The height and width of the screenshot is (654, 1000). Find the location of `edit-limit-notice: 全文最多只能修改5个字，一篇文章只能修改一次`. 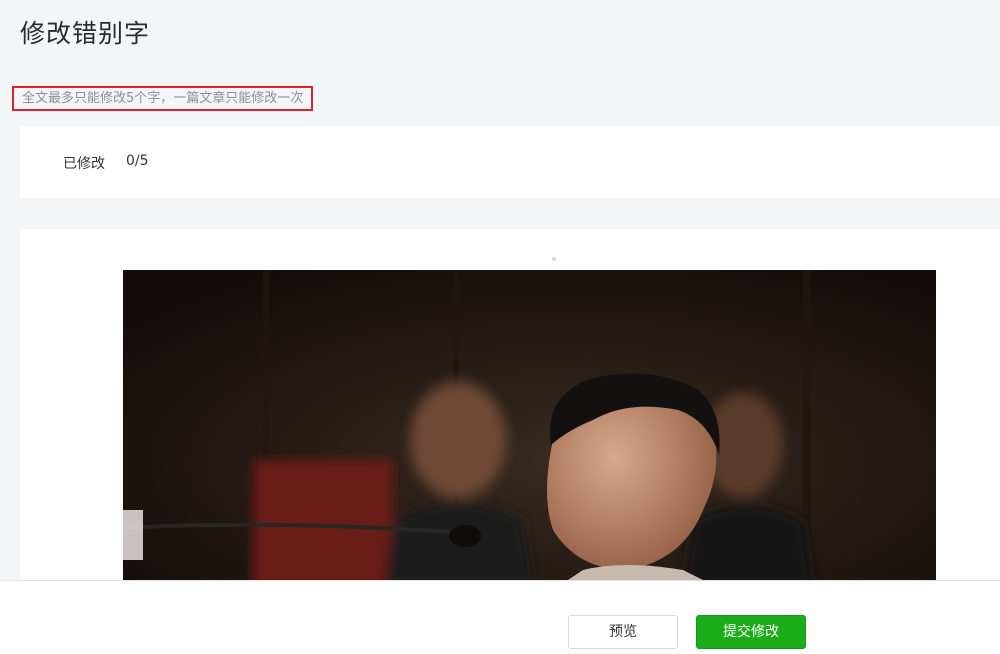

edit-limit-notice: 全文最多只能修改5个字，一篇文章只能修改一次 is located at coordinates (163, 98).